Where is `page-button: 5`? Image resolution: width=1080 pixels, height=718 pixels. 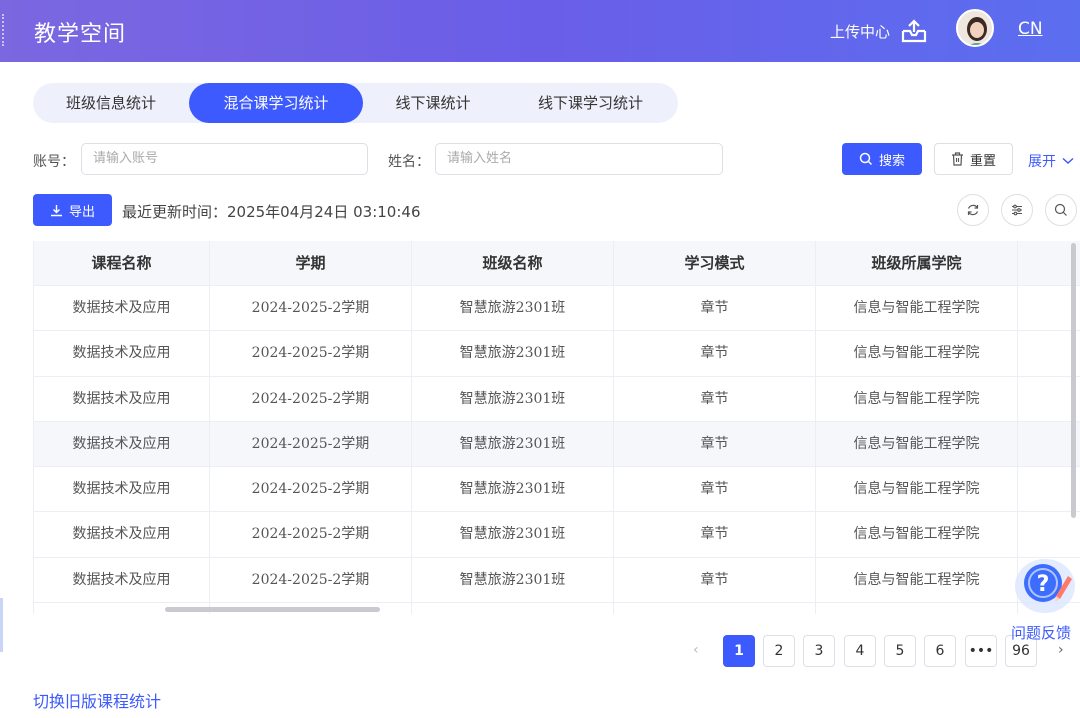 page-button: 5 is located at coordinates (900, 651).